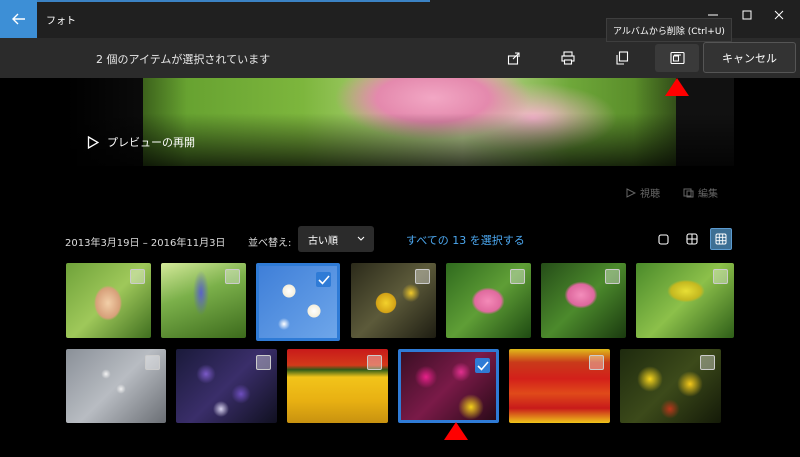 The width and height of the screenshot is (800, 457). Describe the element at coordinates (151, 142) in the screenshot. I see `resume-preview-label: プレビューの再開` at that location.